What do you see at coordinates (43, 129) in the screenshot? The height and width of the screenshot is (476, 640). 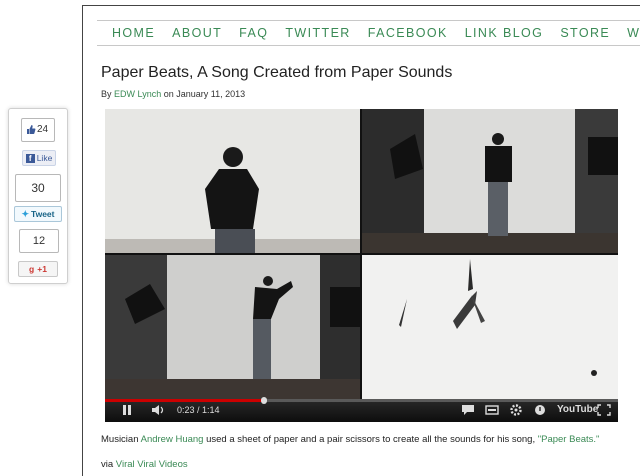 I see `like-count: 24` at bounding box center [43, 129].